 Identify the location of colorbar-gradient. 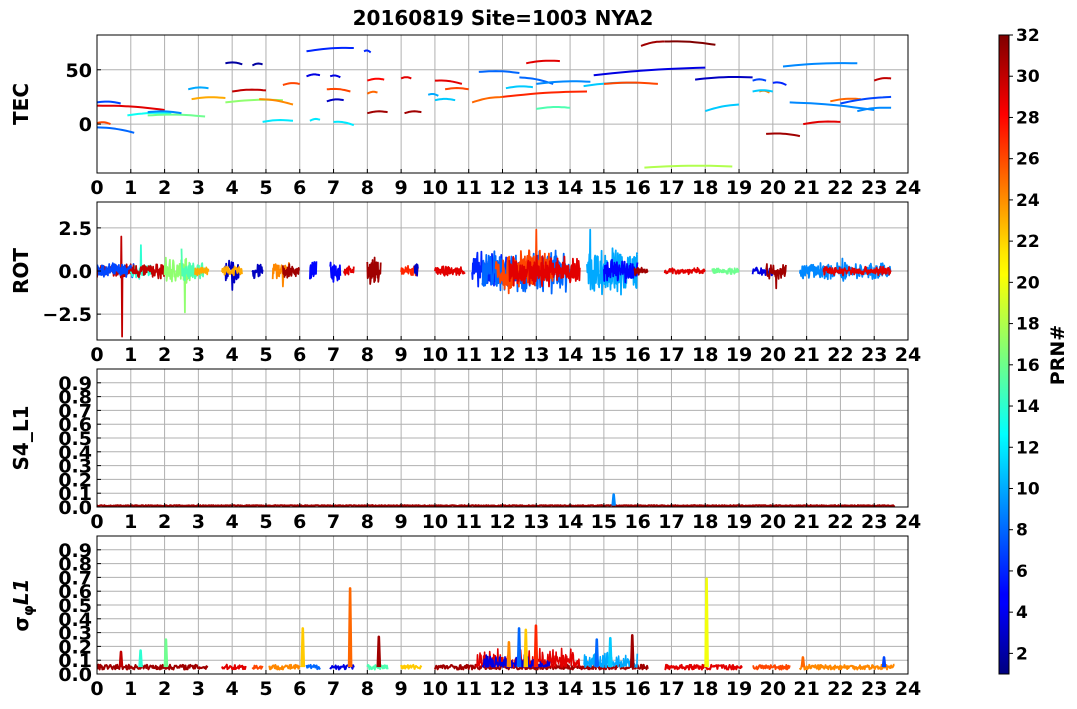
(1004, 354).